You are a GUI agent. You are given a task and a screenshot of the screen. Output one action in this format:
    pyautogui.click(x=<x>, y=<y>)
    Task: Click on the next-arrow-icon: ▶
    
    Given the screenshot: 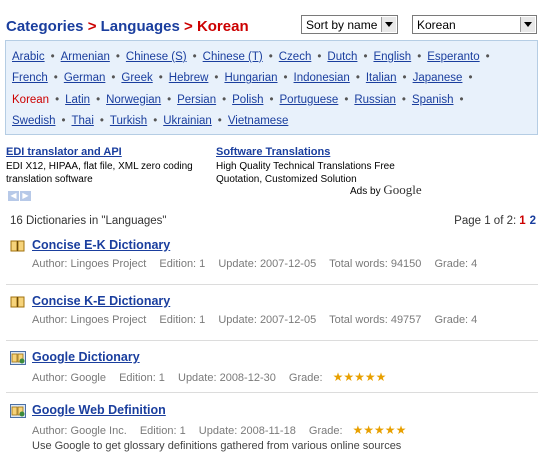 What is the action you would take?
    pyautogui.click(x=25, y=196)
    